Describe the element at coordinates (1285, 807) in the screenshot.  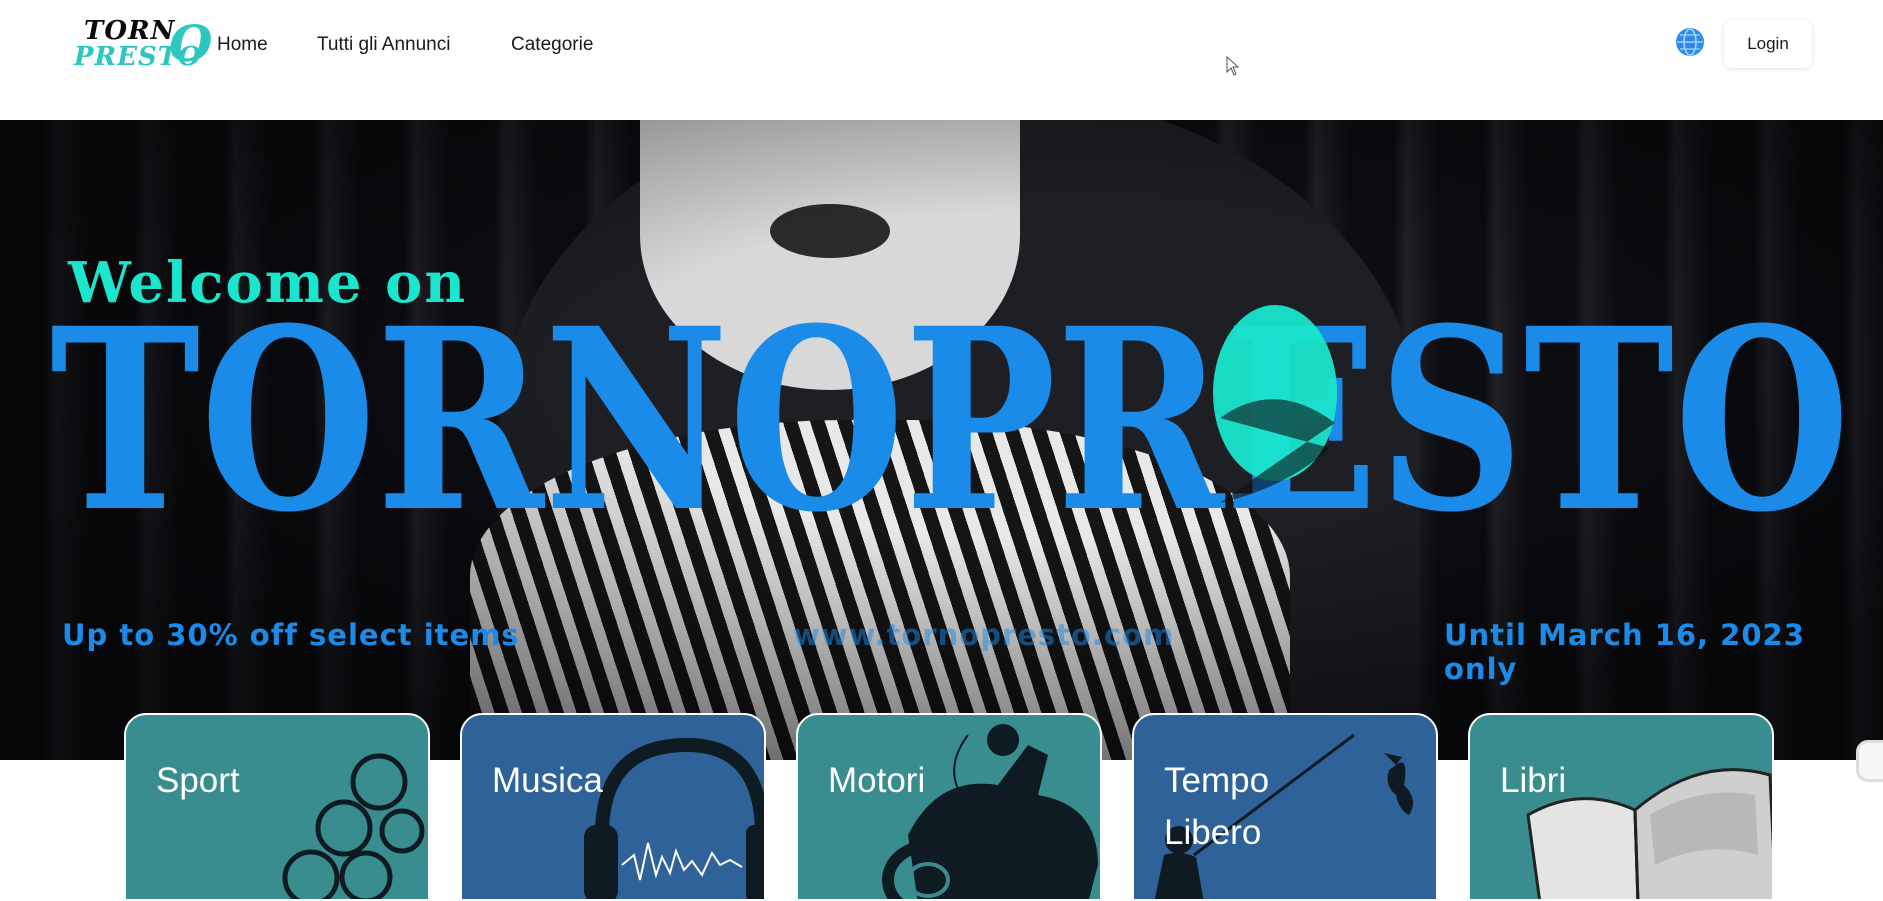
I see `category-card-free-time: Tempo Libero` at that location.